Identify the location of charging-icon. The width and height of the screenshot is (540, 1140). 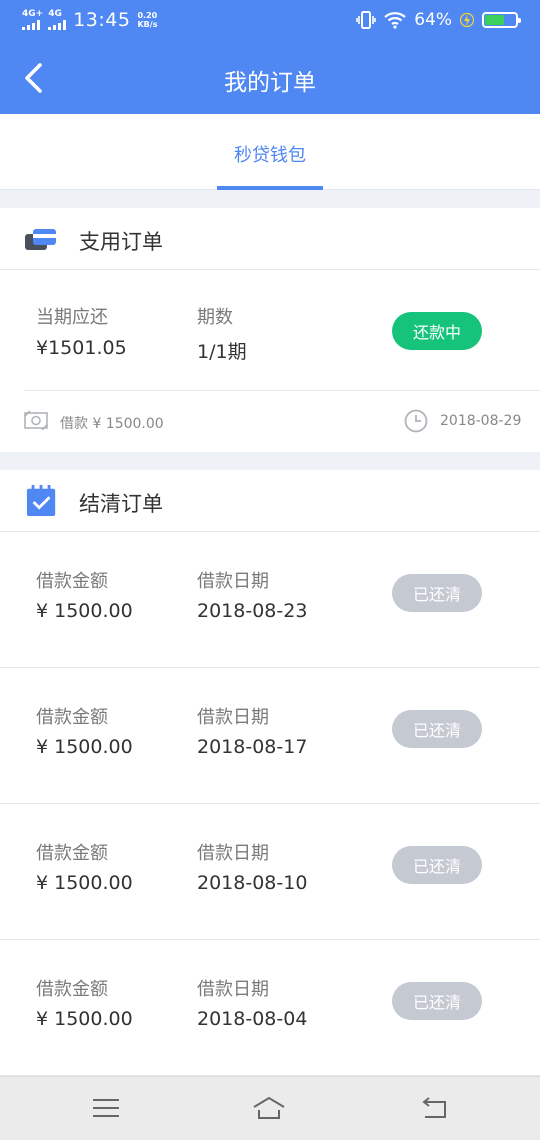
(467, 20).